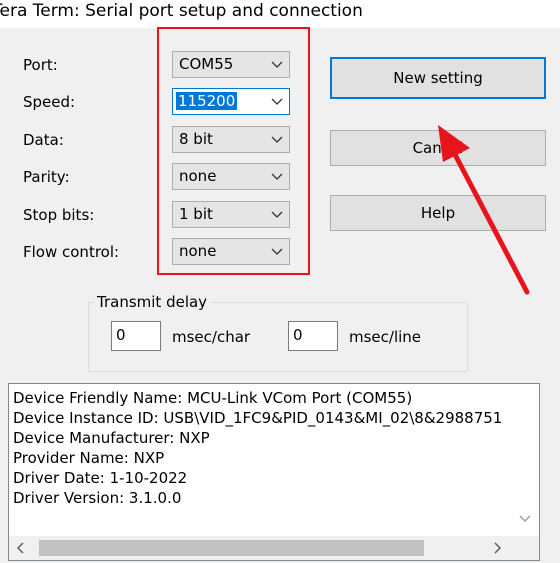  What do you see at coordinates (111, 438) in the screenshot?
I see `device-manufacturer: Device Manufacturer: NXP` at bounding box center [111, 438].